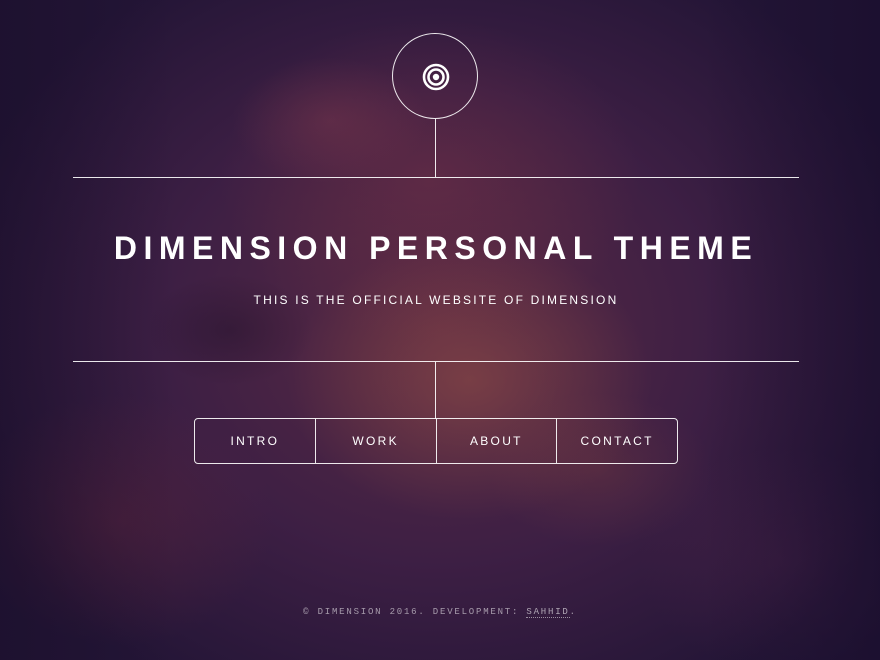  Describe the element at coordinates (573, 612) in the screenshot. I see `footer-suffix: .` at that location.